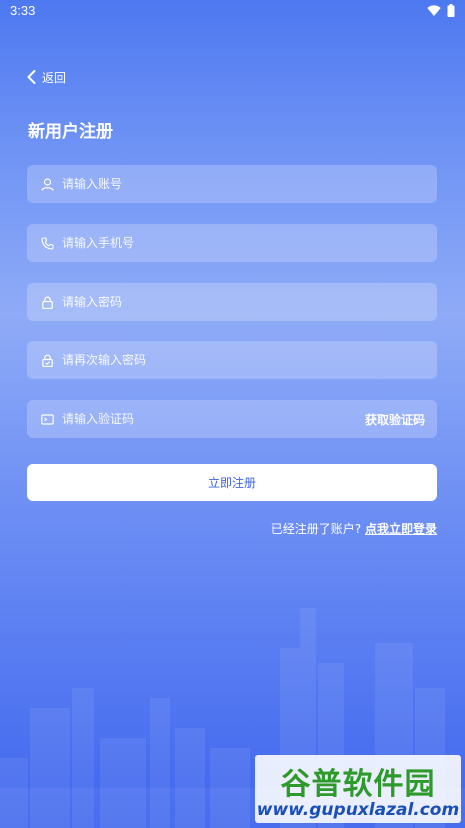 The height and width of the screenshot is (828, 465). I want to click on battery-icon, so click(451, 10).